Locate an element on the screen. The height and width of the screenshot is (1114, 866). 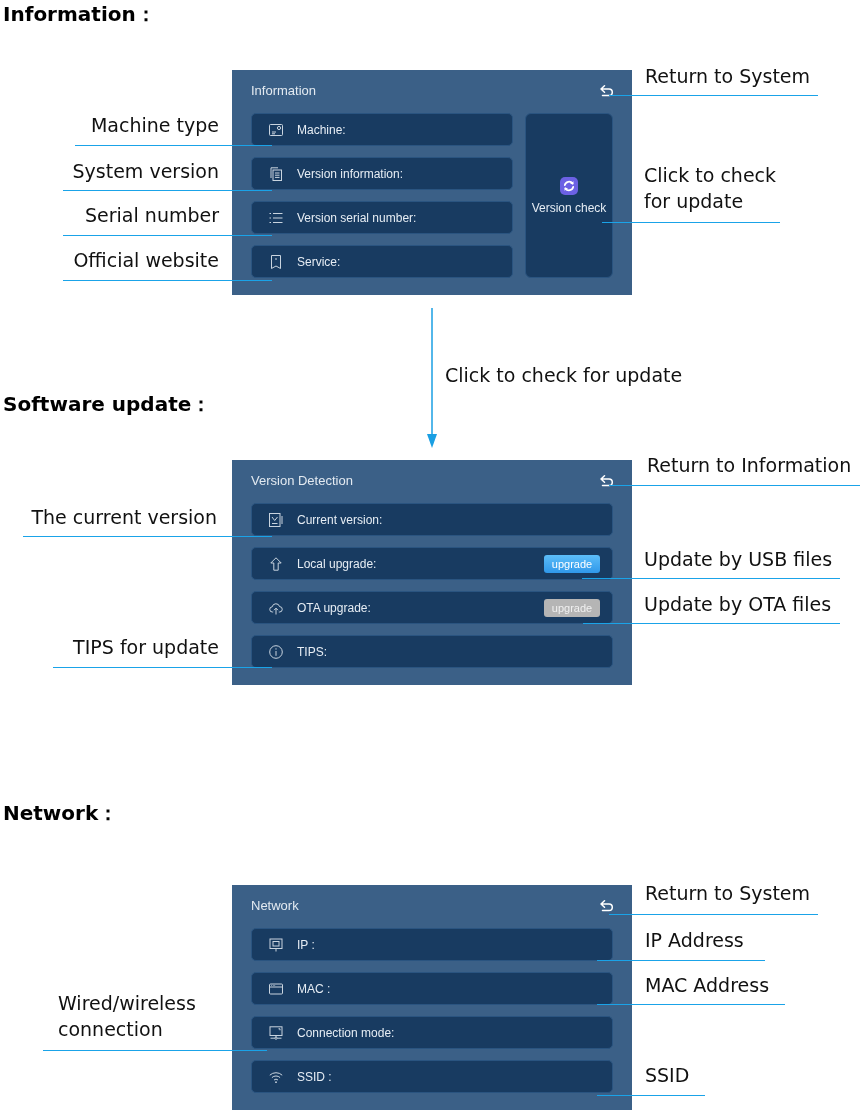
row-label: MAC : is located at coordinates (314, 988).